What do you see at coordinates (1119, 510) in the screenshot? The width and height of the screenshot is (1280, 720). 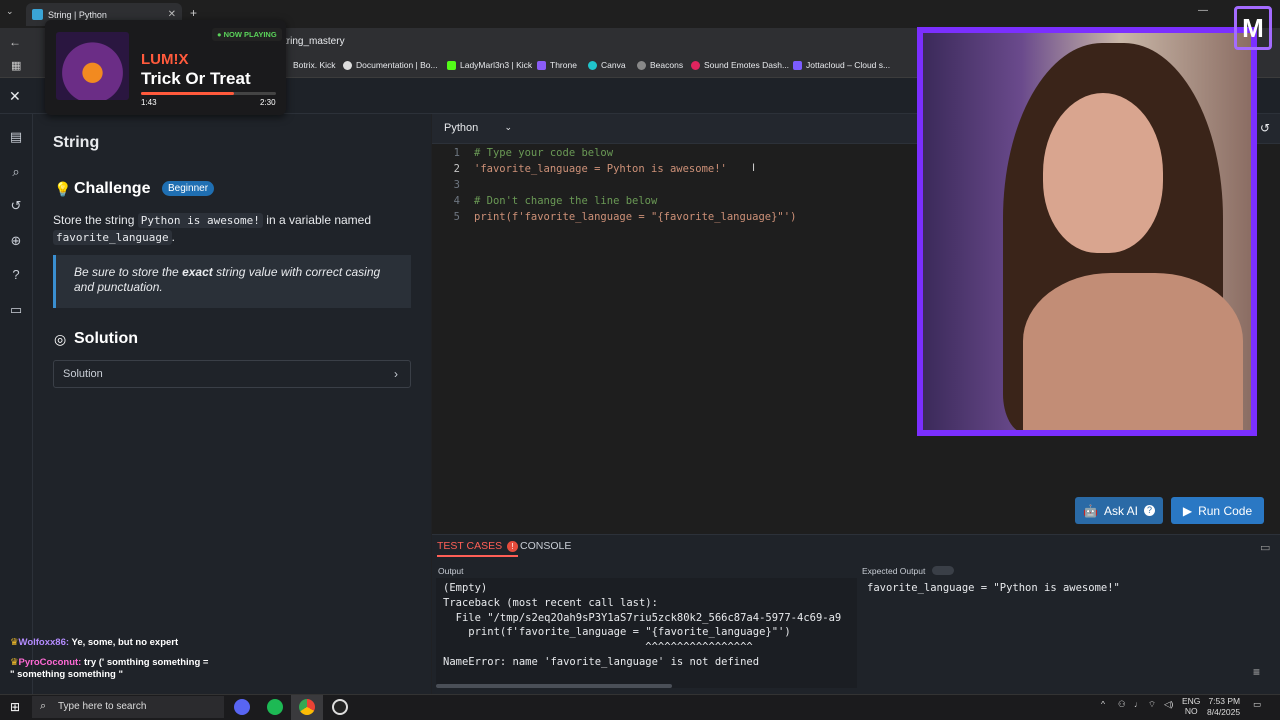 I see `ask-ai-button: 🤖 Ask AI ?` at bounding box center [1119, 510].